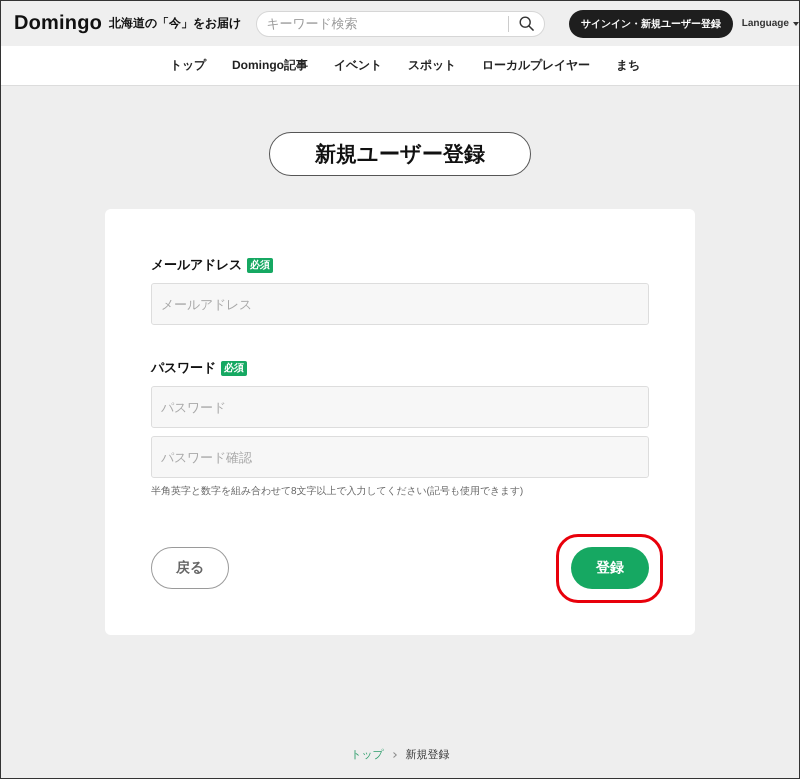 The image size is (800, 779). What do you see at coordinates (400, 457) in the screenshot?
I see `input-field: パスワード確認` at bounding box center [400, 457].